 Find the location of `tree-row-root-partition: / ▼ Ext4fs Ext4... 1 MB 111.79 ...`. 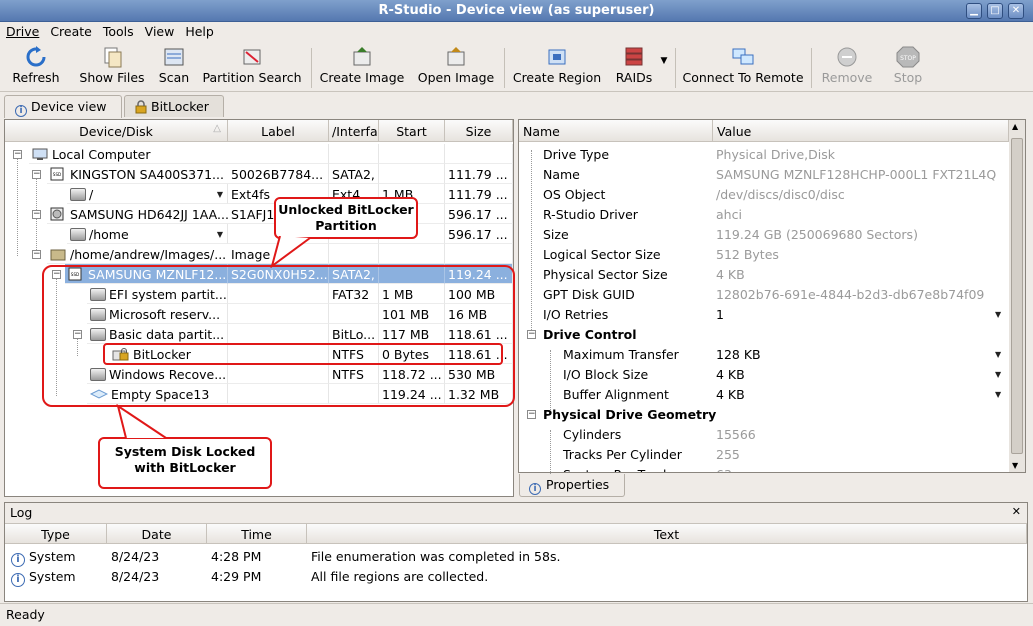

tree-row-root-partition: / ▼ Ext4fs Ext4... 1 MB 111.79 ... is located at coordinates (259, 194).